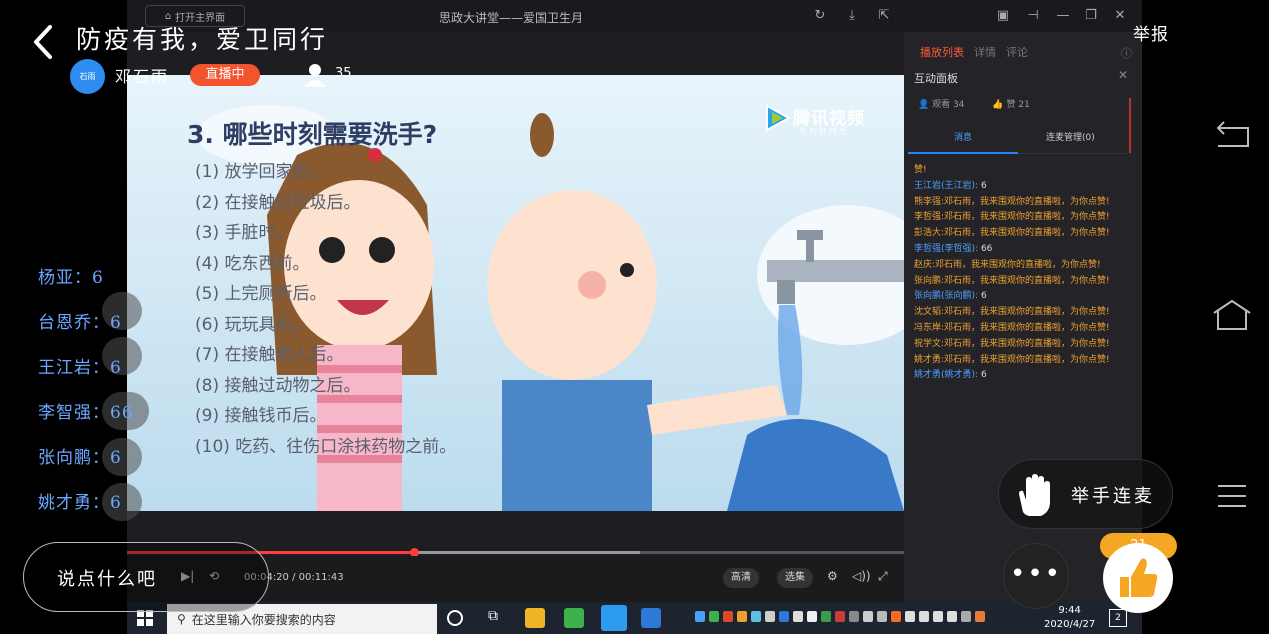 This screenshot has width=1269, height=634. I want to click on chat-message: 张向鹏:邓石雨，我来围观你的直播啦，为你点赞!, so click(1012, 280).